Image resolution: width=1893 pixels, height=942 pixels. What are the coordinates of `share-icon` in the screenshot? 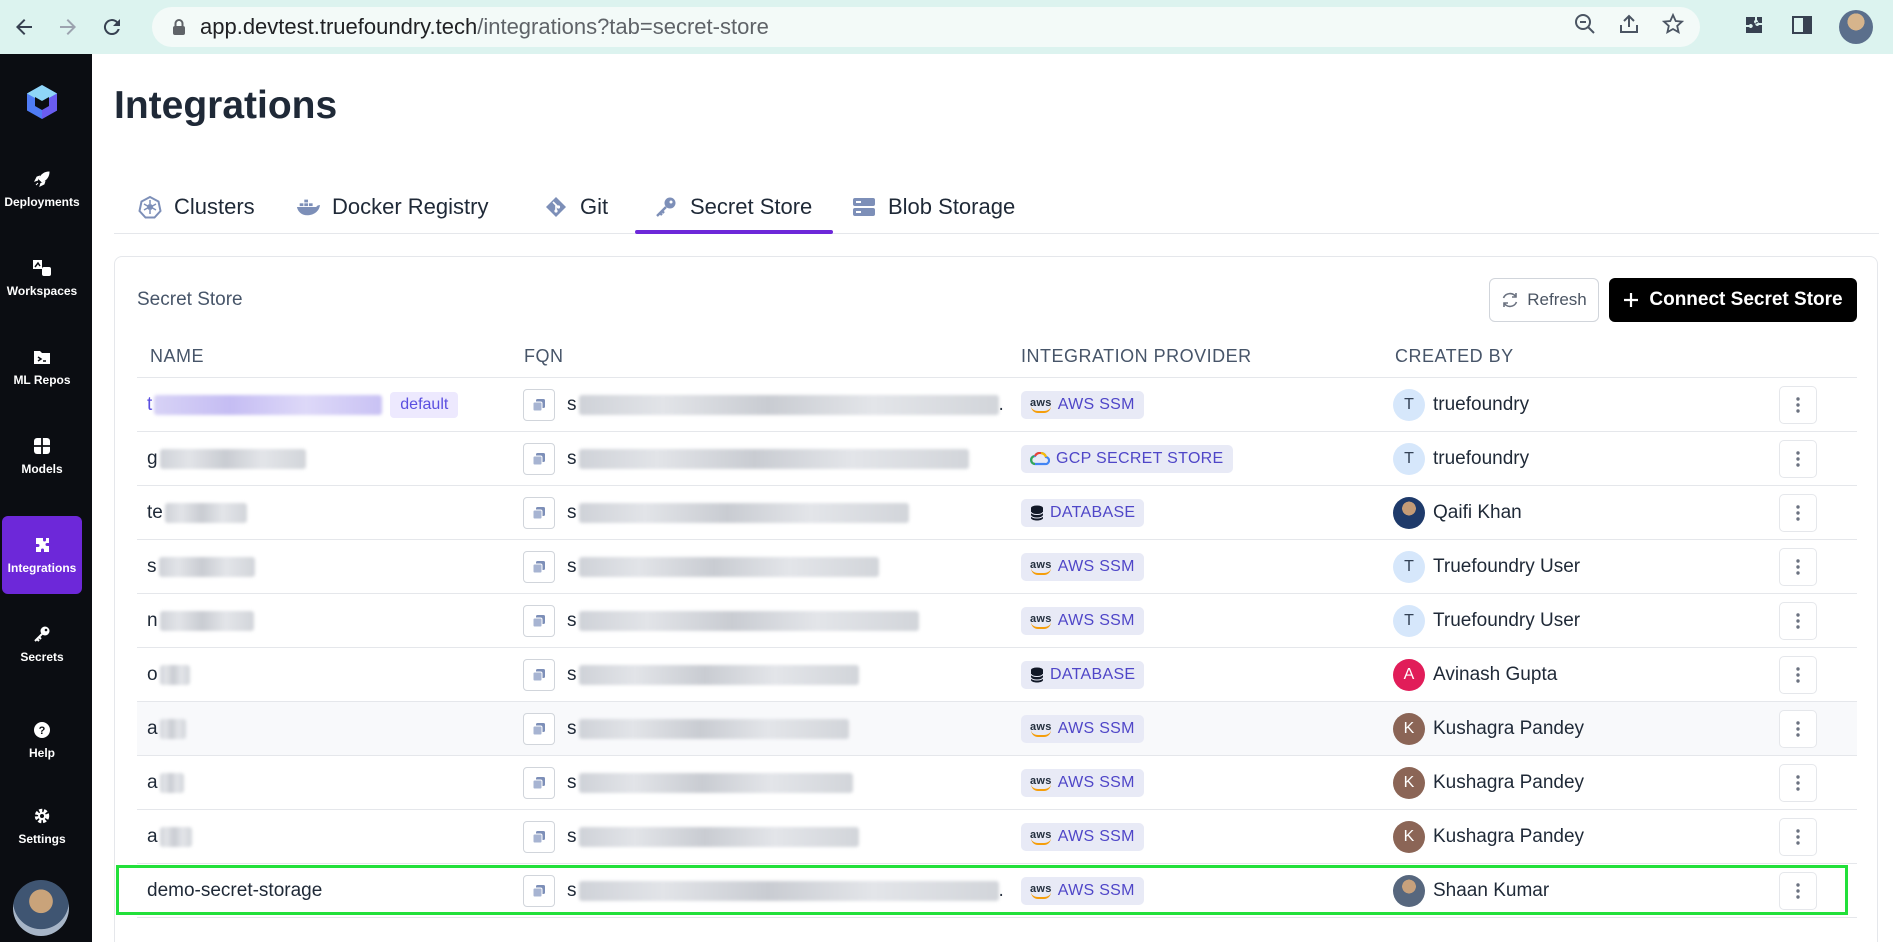 It's located at (1629, 27).